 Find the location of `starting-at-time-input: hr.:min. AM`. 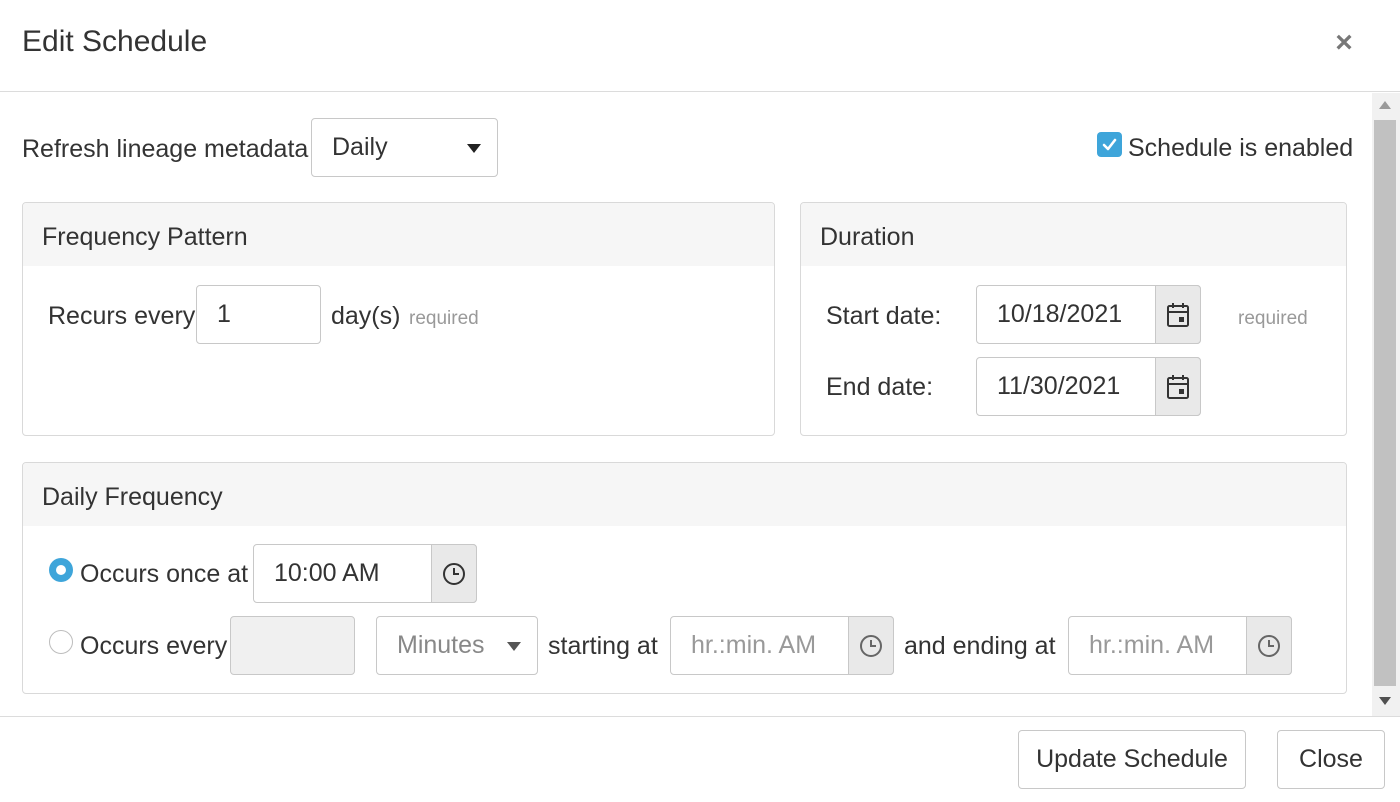

starting-at-time-input: hr.:min. AM is located at coordinates (782, 645).